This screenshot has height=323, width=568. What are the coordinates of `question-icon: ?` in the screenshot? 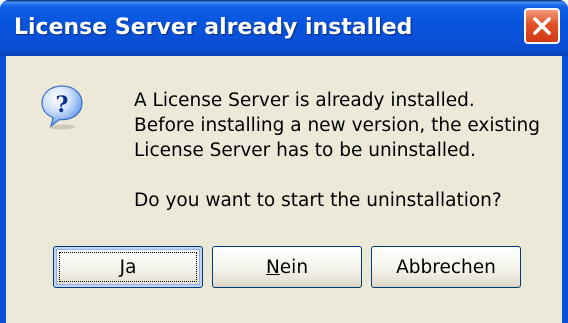 It's located at (62, 107).